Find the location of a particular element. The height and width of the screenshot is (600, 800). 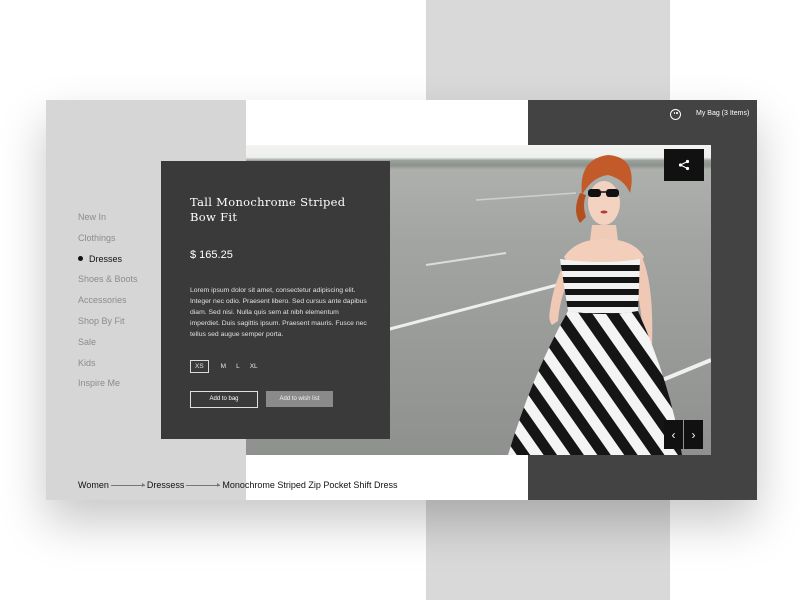

product-title: Tall Monochrome Striped Bow Fit is located at coordinates (268, 209).